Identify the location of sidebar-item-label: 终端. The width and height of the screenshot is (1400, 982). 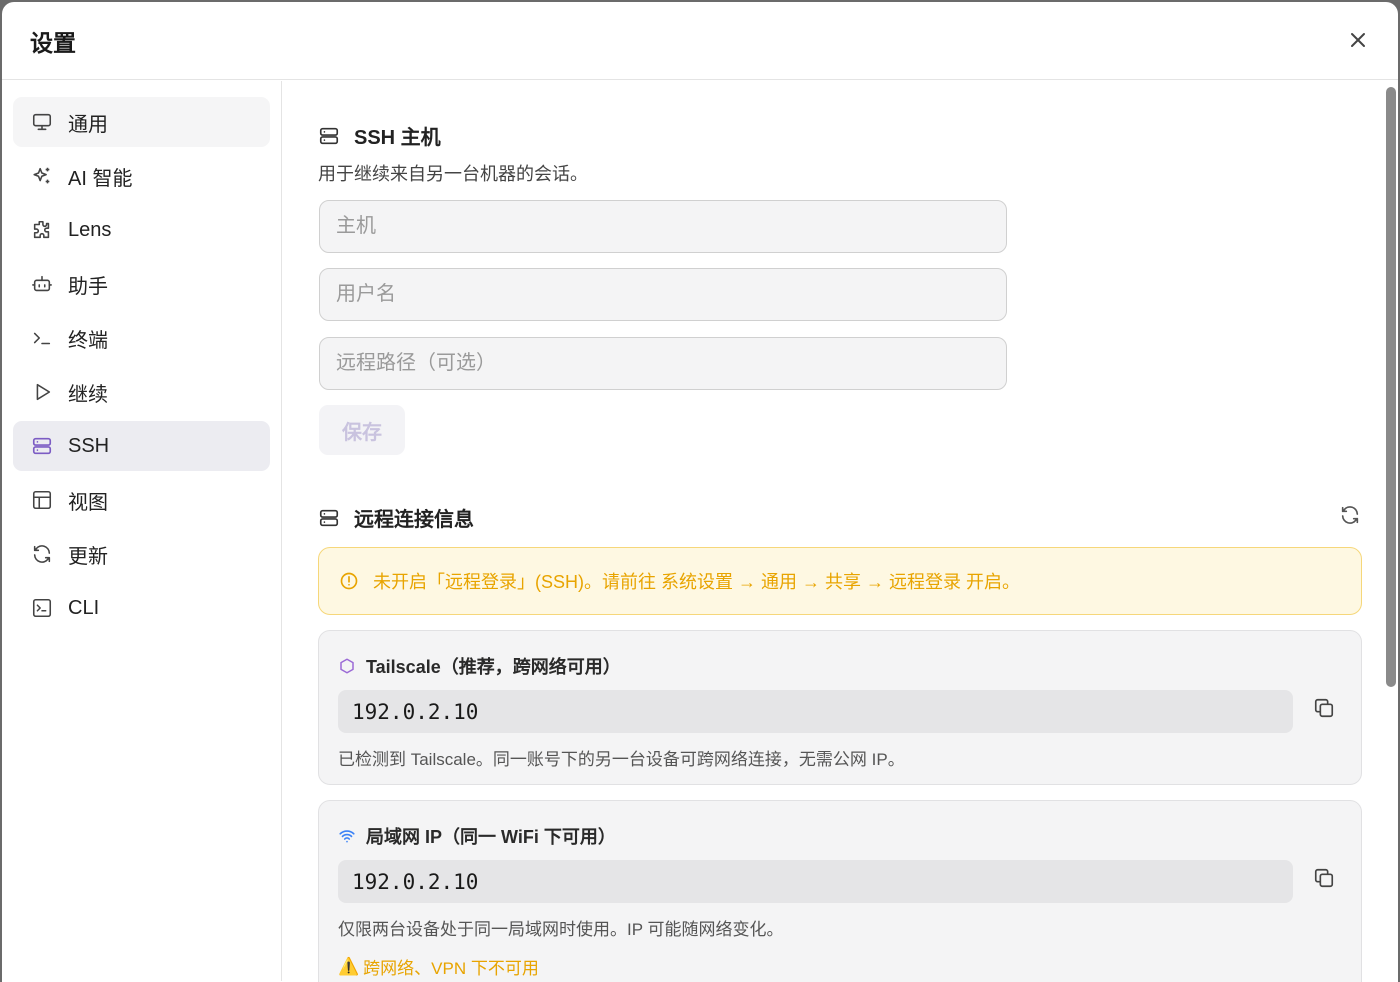
(88, 340).